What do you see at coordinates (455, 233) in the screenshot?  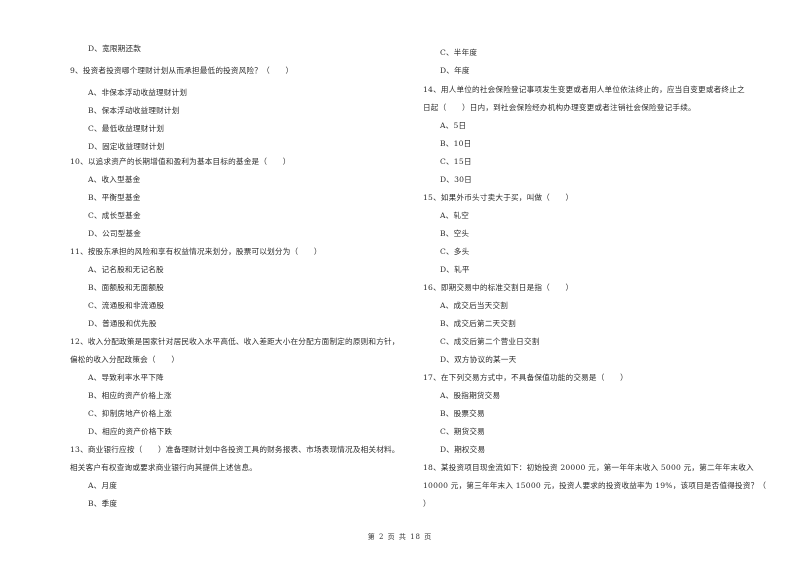 I see `q15-option-b: B、空头` at bounding box center [455, 233].